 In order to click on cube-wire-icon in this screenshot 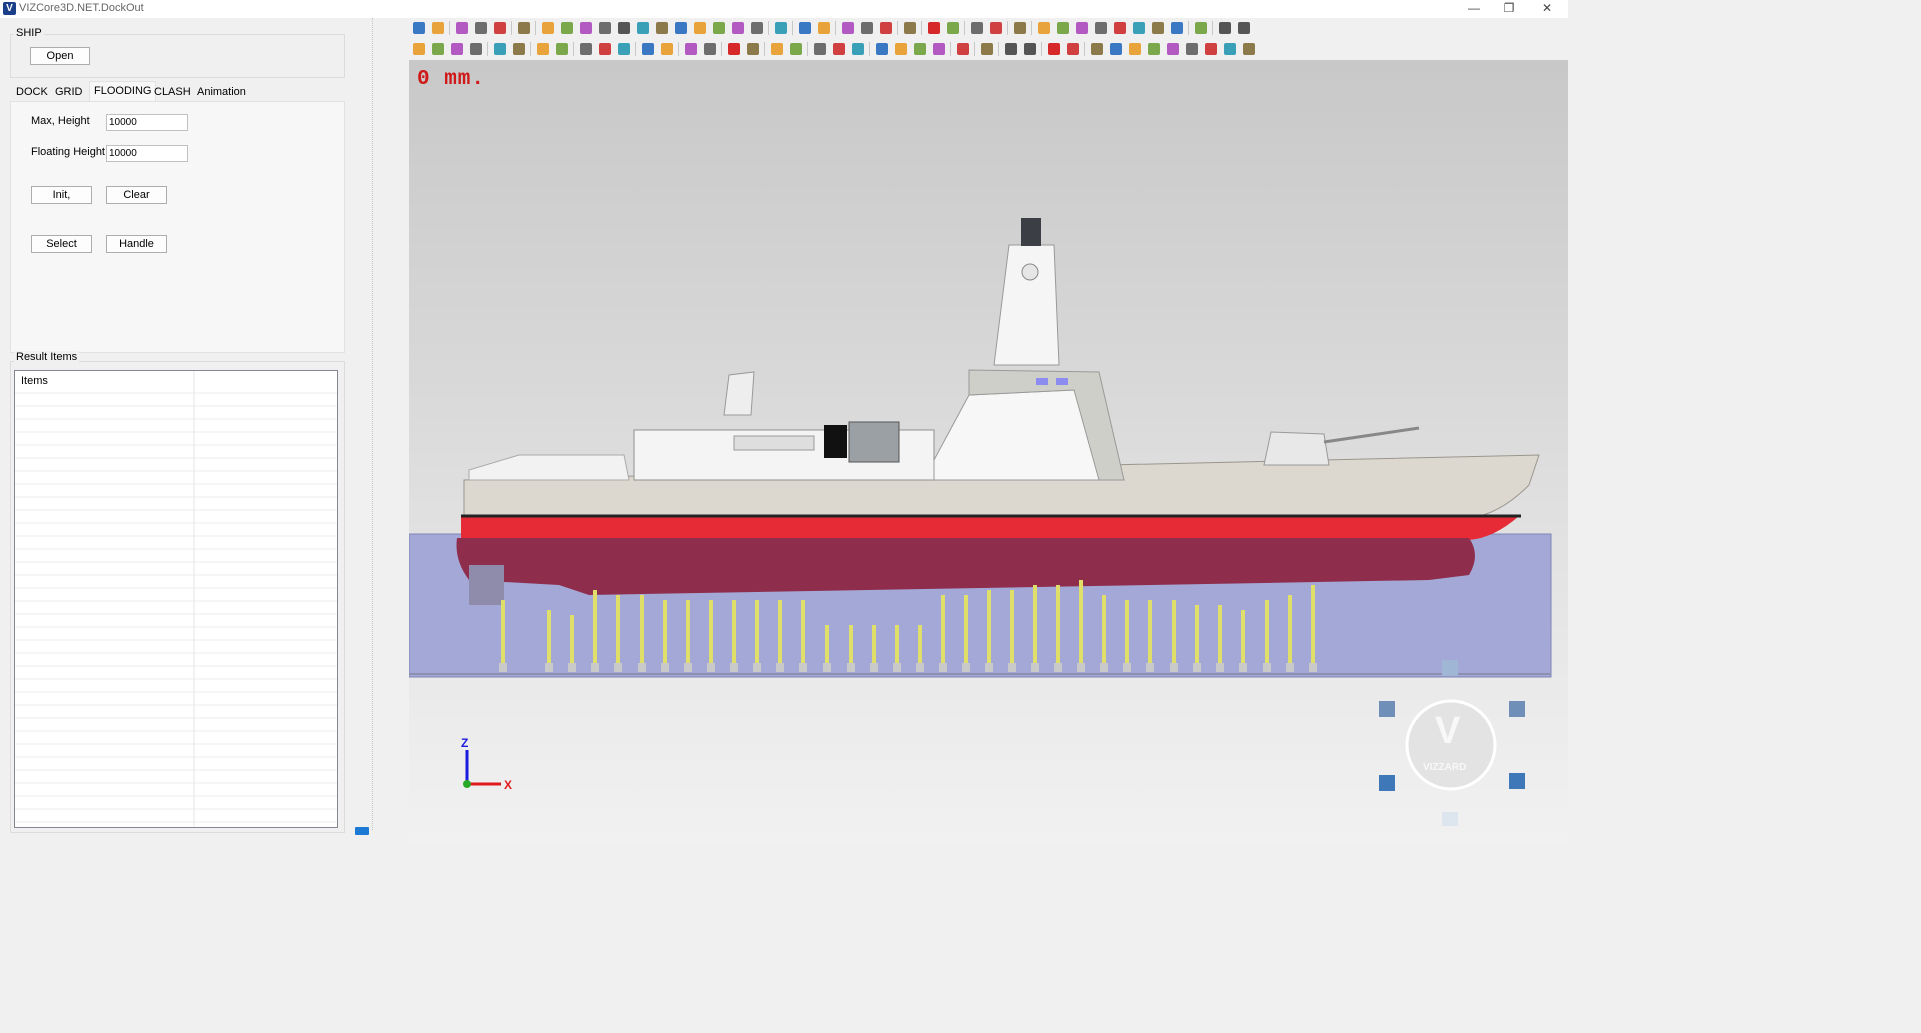, I will do `click(476, 49)`.